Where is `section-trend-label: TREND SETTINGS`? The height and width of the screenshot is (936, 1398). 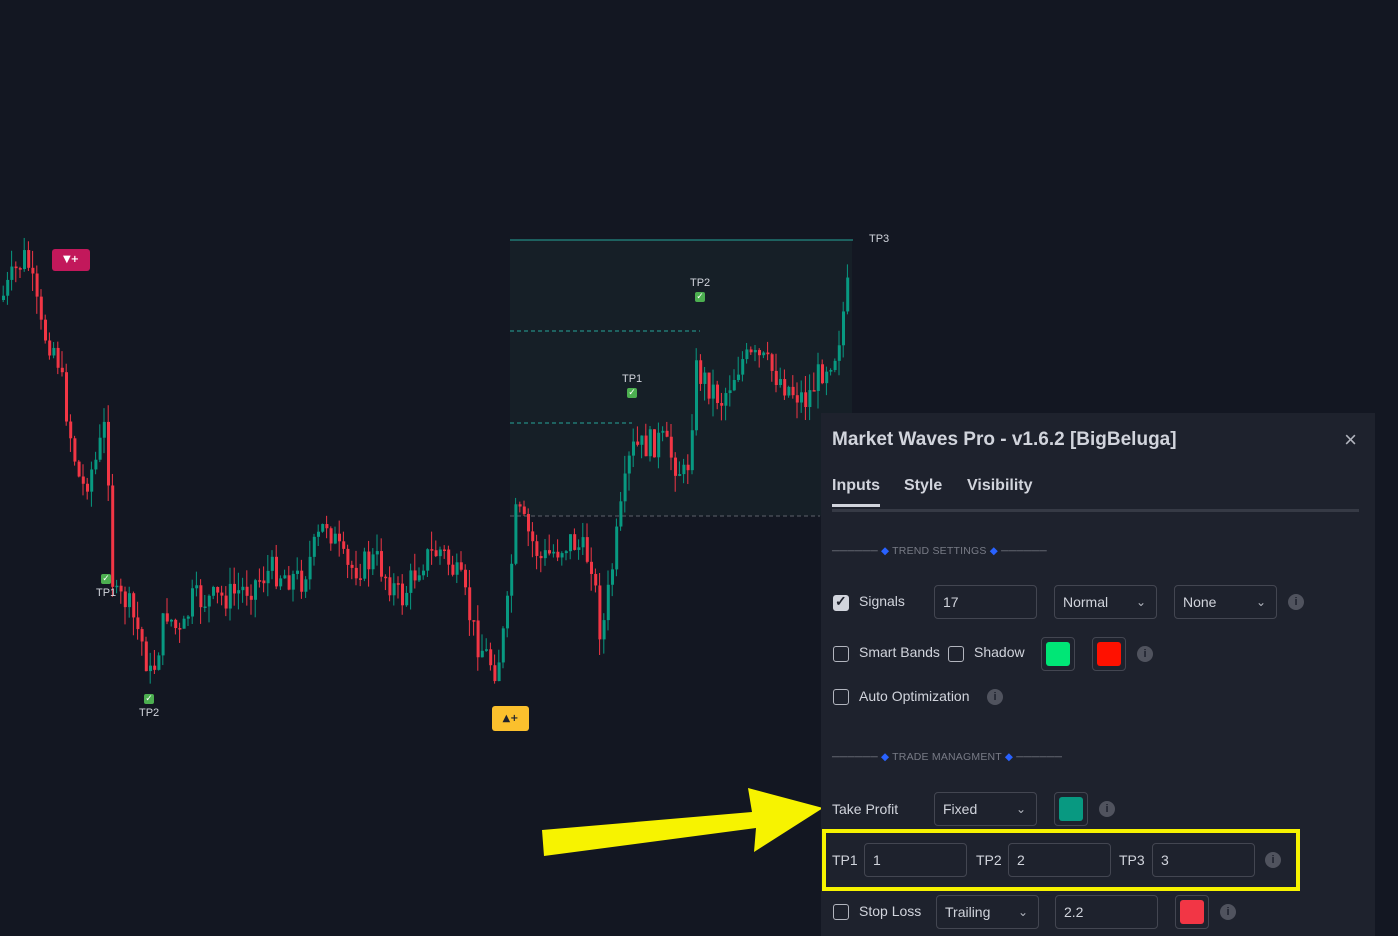
section-trend-label: TREND SETTINGS is located at coordinates (939, 551).